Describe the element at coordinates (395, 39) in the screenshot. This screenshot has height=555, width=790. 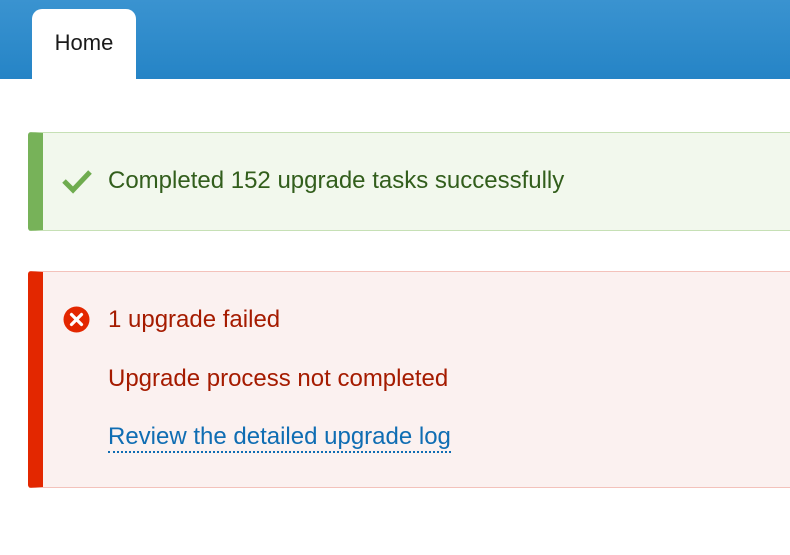
I see `top-header-bar: Home` at that location.